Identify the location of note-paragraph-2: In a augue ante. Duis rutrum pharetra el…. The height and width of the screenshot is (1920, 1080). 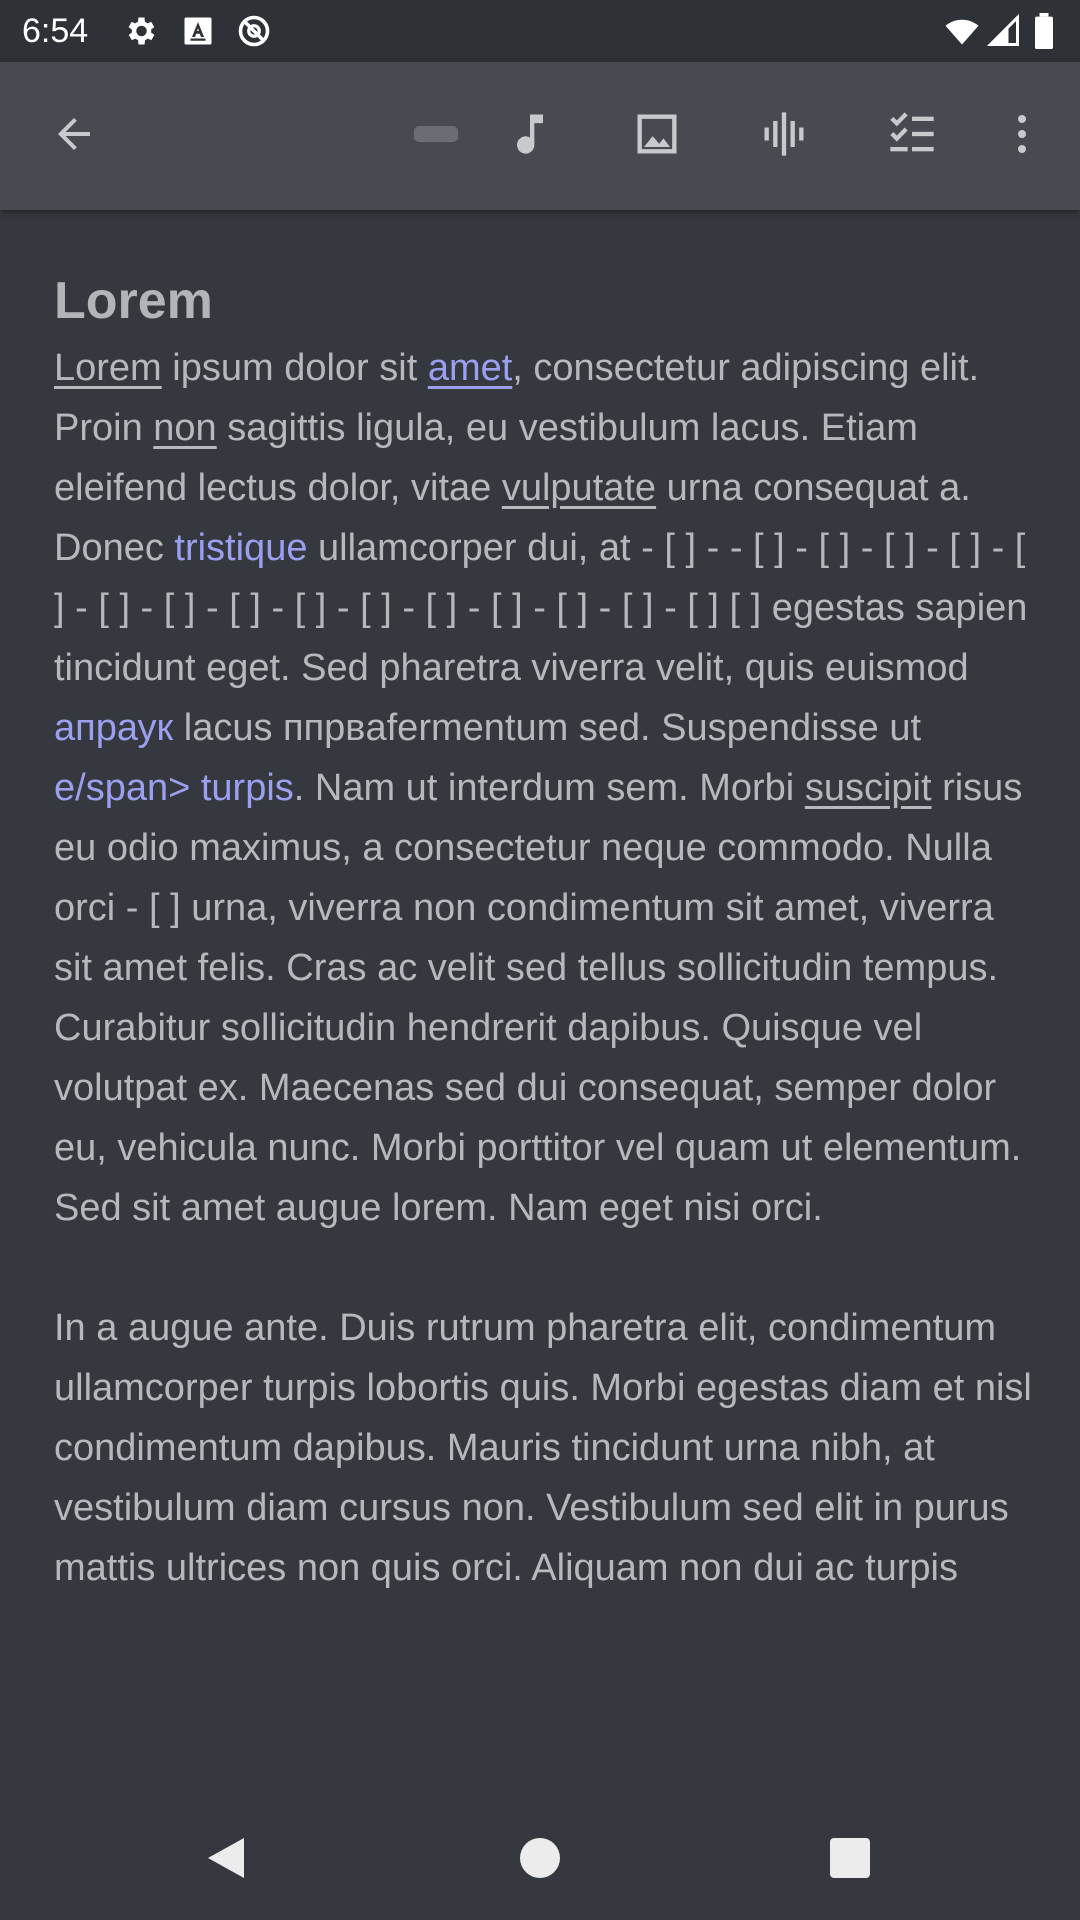
(544, 1448).